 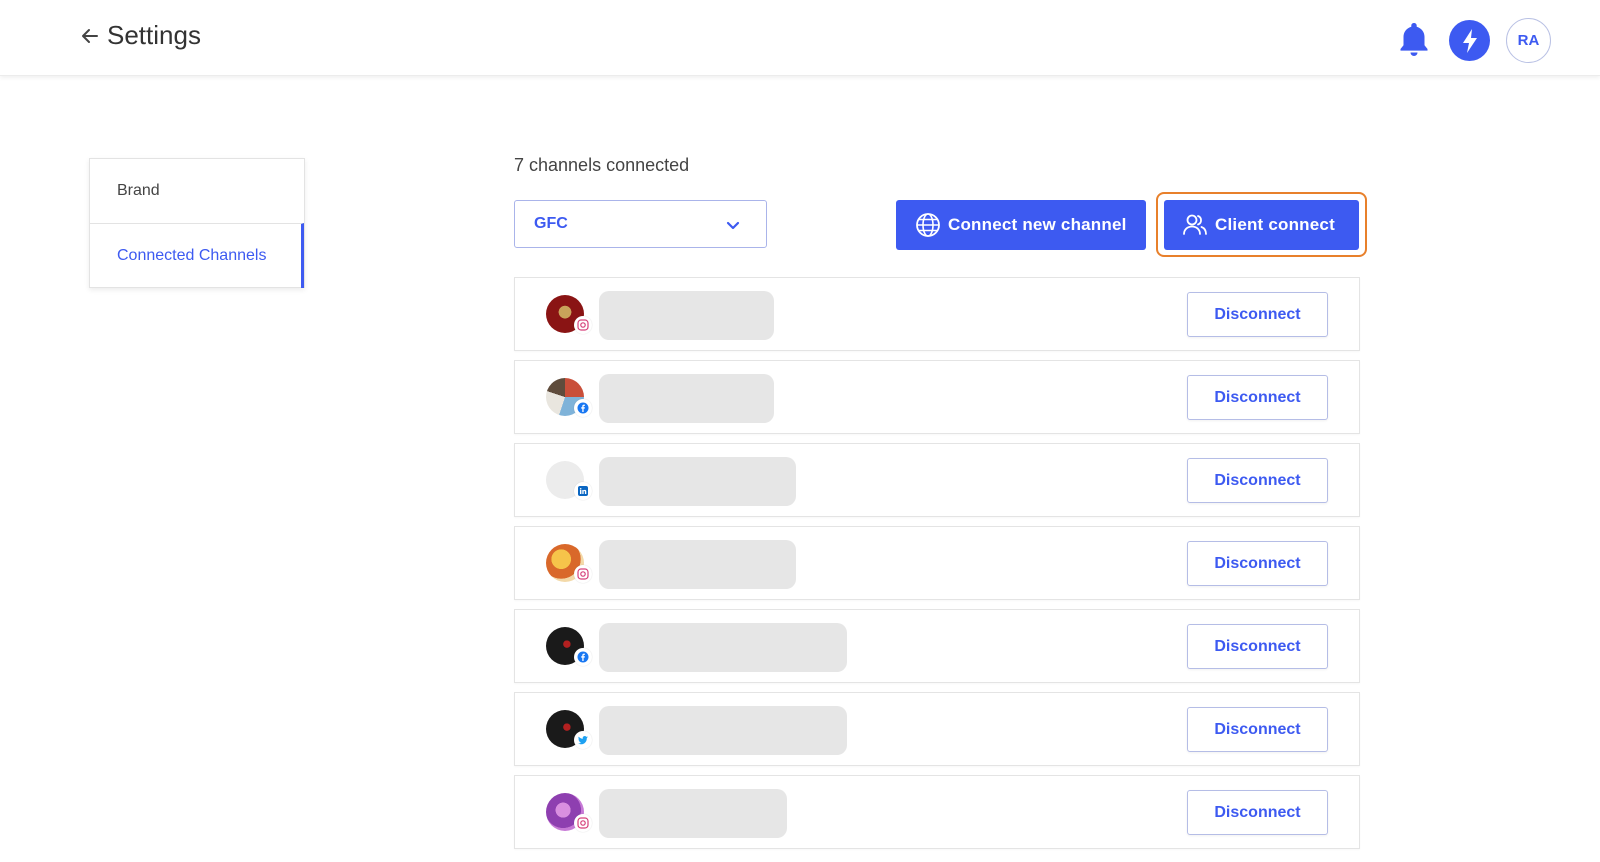 I want to click on globe-icon, so click(x=928, y=225).